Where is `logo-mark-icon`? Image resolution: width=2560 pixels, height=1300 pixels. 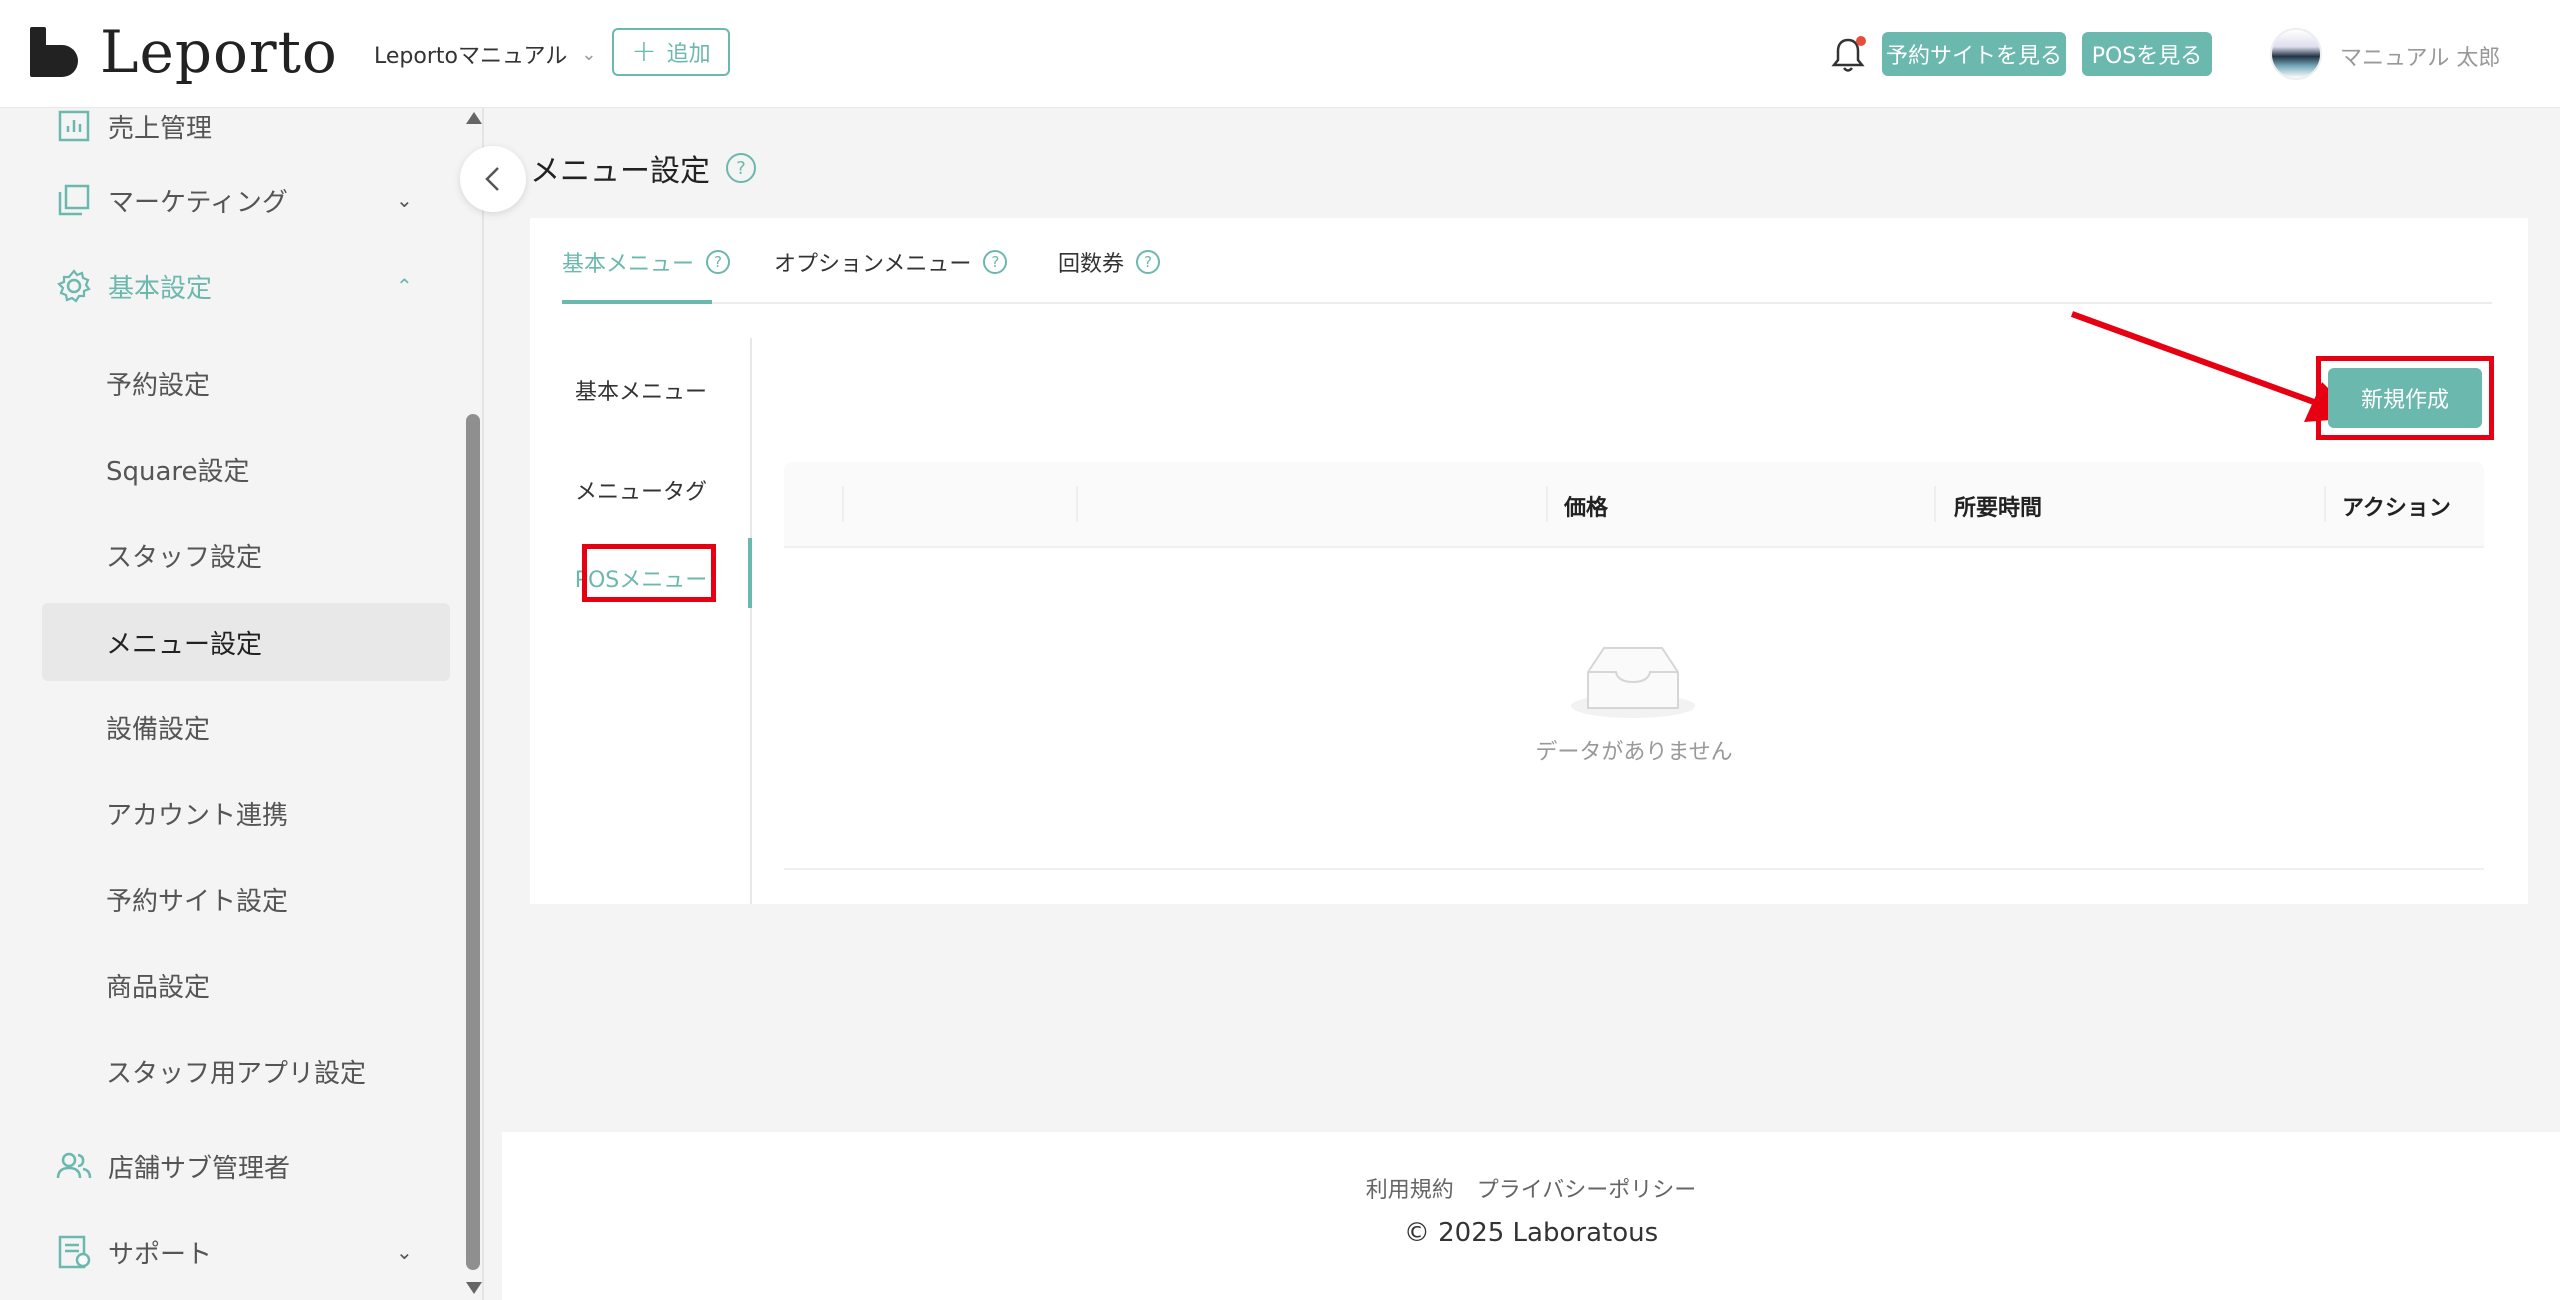 logo-mark-icon is located at coordinates (54, 52).